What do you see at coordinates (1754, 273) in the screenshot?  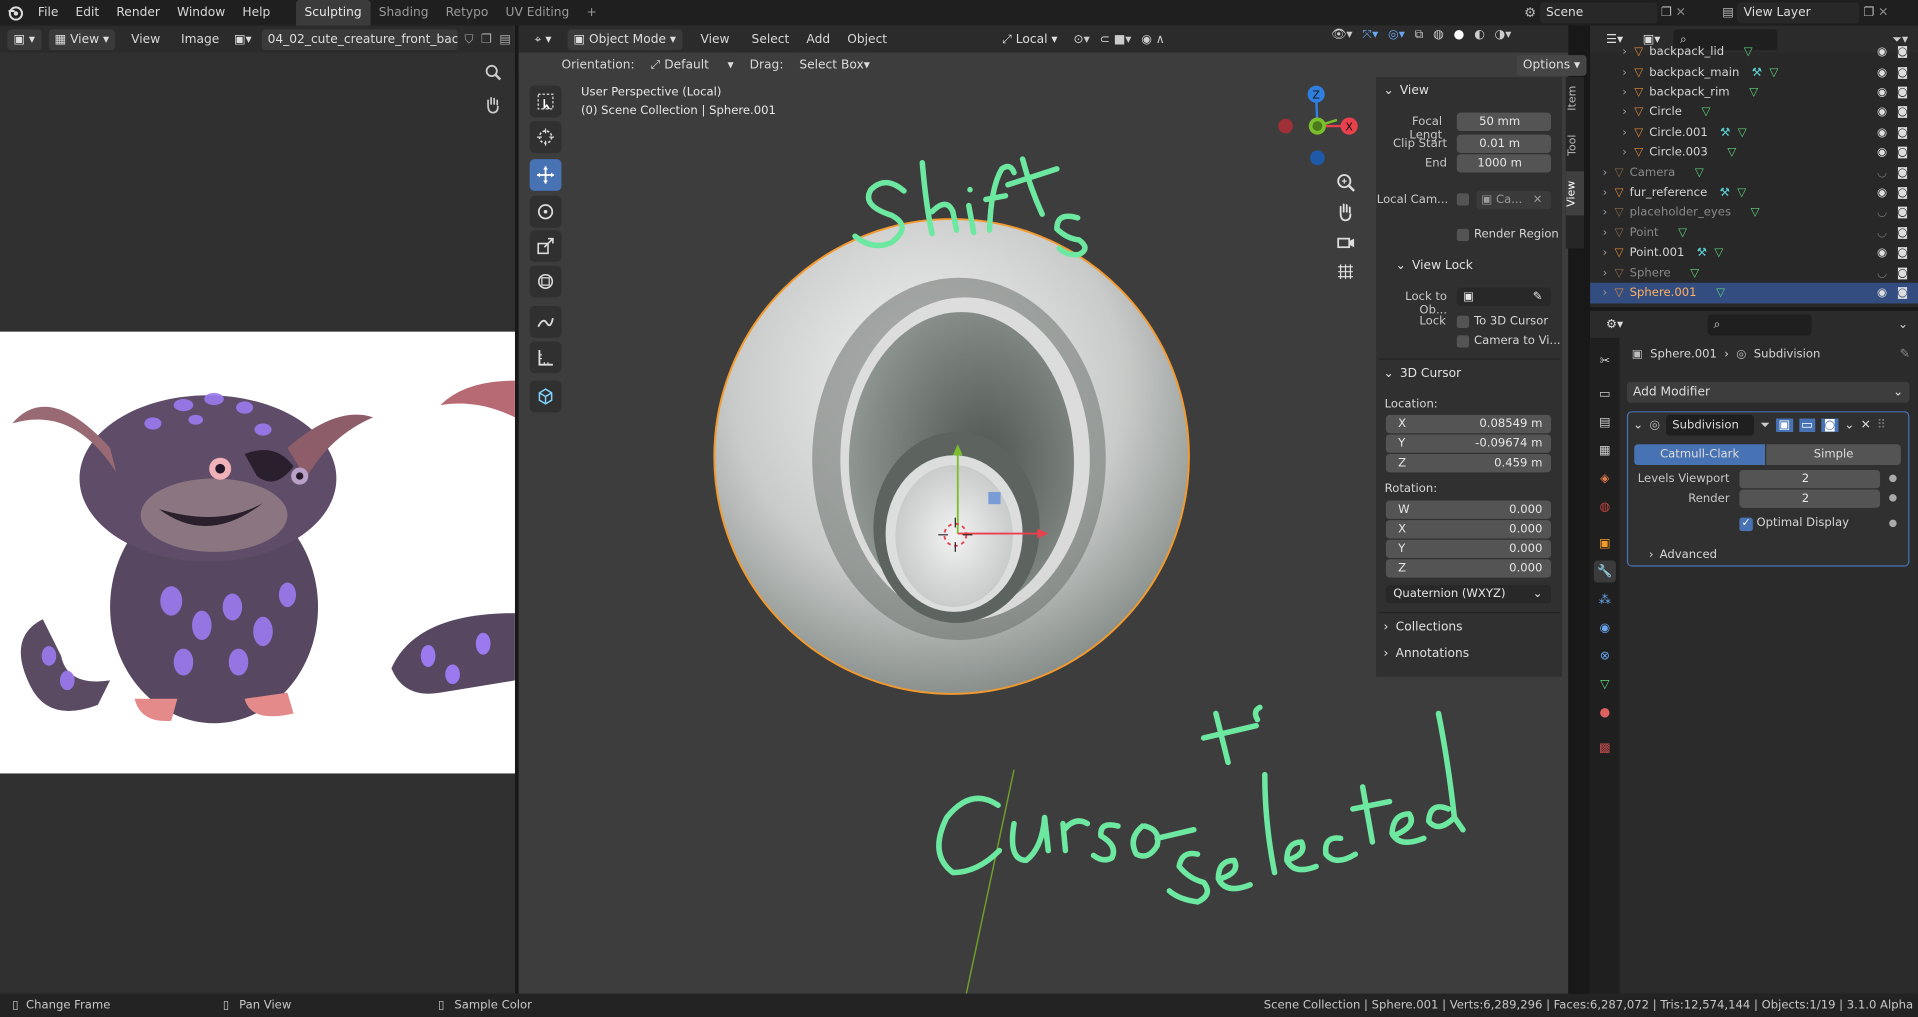 I see `outliner-item: › ▽ Sphere ▽ ◡ ◙` at bounding box center [1754, 273].